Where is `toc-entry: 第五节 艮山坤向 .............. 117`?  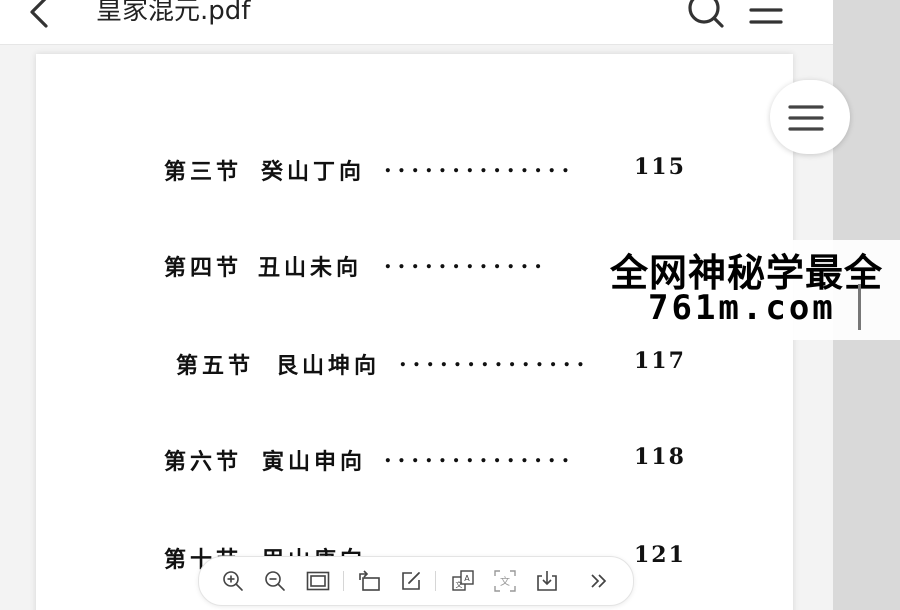
toc-entry: 第五节 艮山坤向 .............. 117 is located at coordinates (414, 367).